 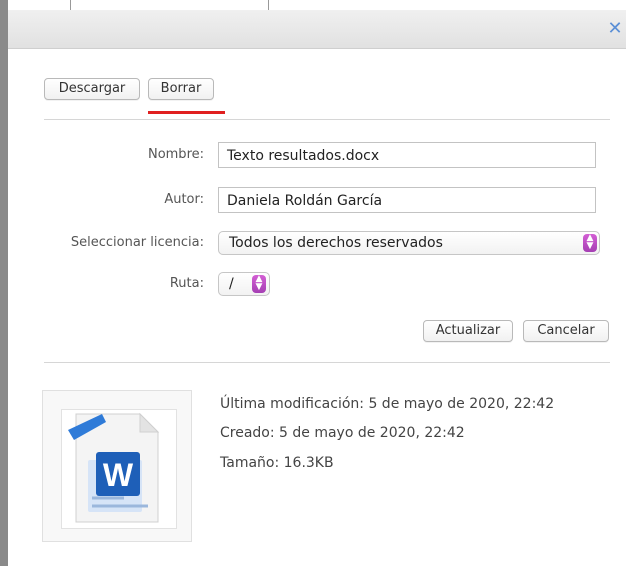 I want to click on name-field: Texto resultados.docx, so click(x=407, y=155).